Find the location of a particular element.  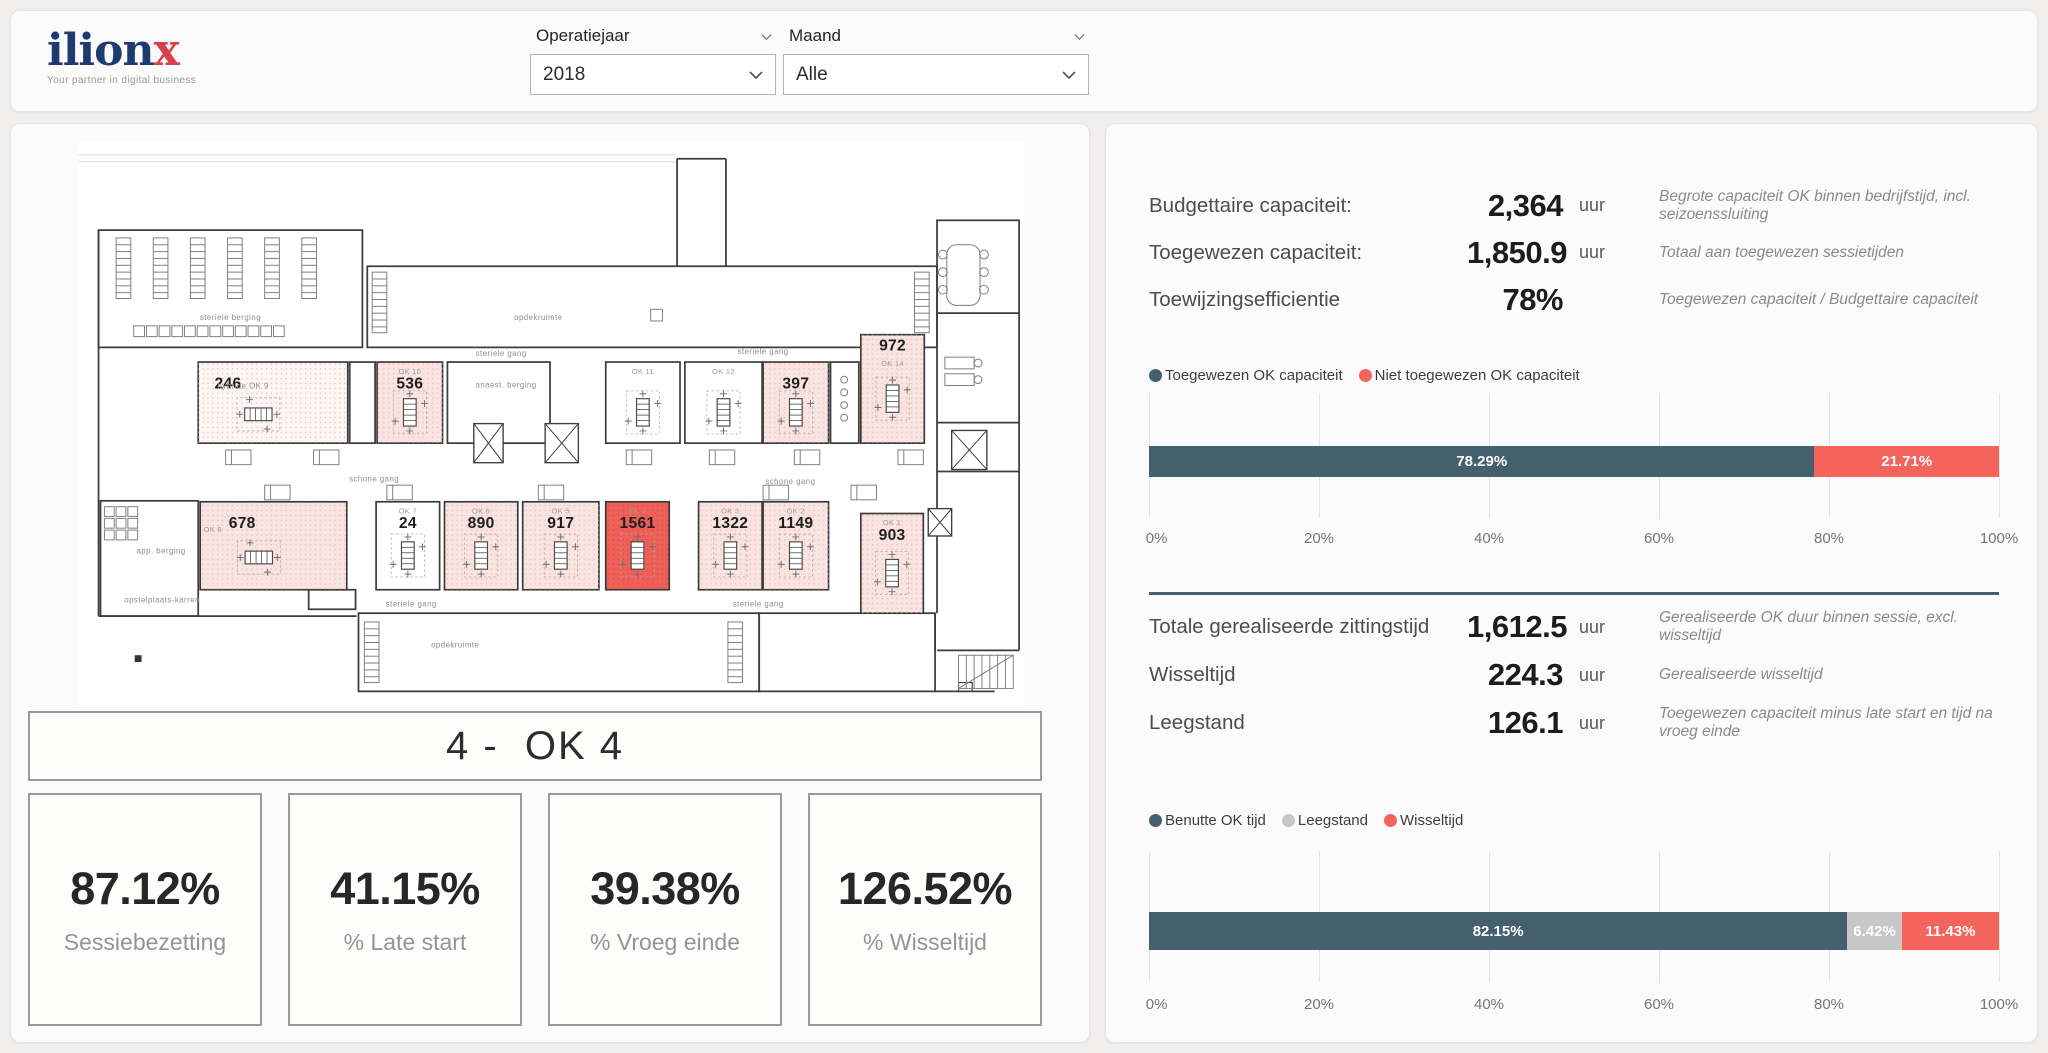

legend-item: Leegstand is located at coordinates (1324, 820).